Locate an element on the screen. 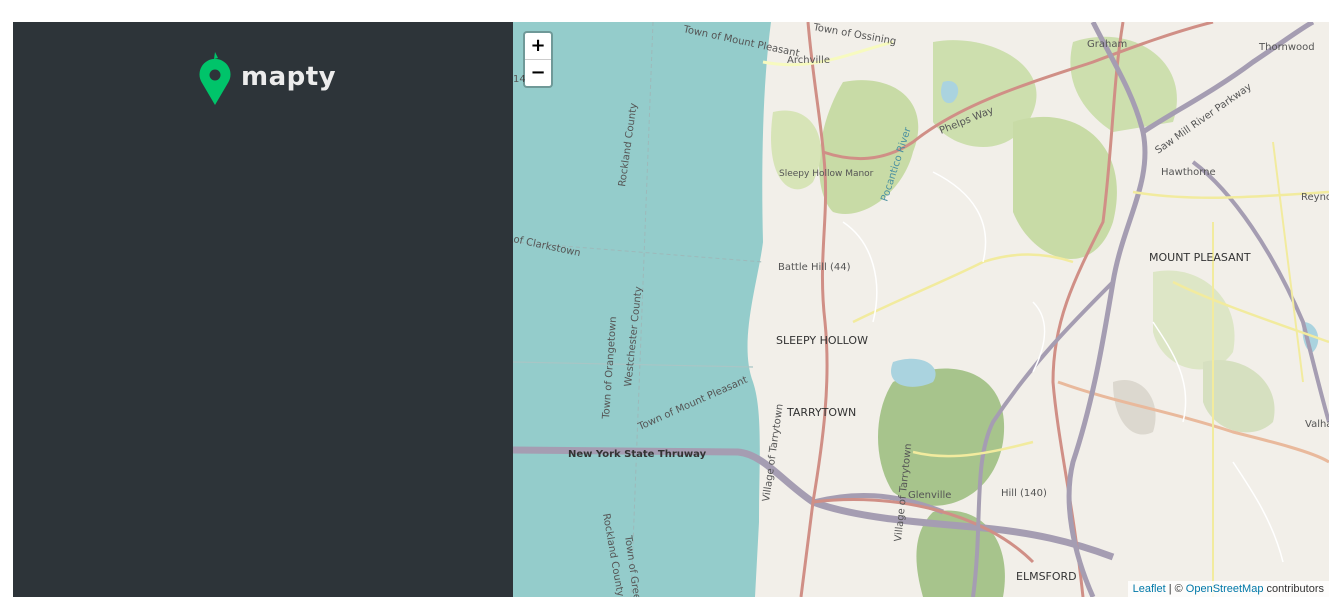 This screenshot has width=1339, height=604. label-thornwood: Thornwood is located at coordinates (1286, 47).